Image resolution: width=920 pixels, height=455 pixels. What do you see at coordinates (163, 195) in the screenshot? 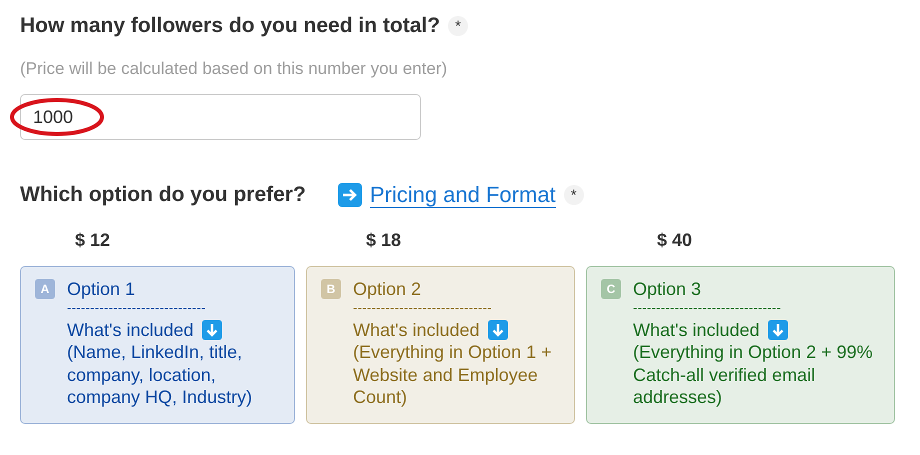
I see `question-title: Which option do you prefer?` at bounding box center [163, 195].